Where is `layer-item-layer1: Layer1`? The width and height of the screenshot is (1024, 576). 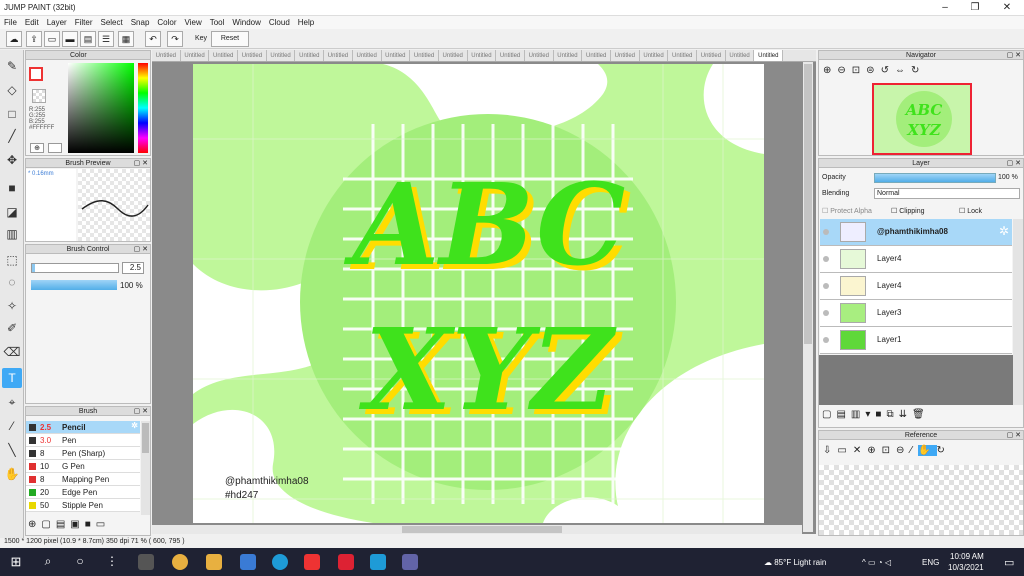
layer-item-layer1: Layer1 is located at coordinates (916, 340).